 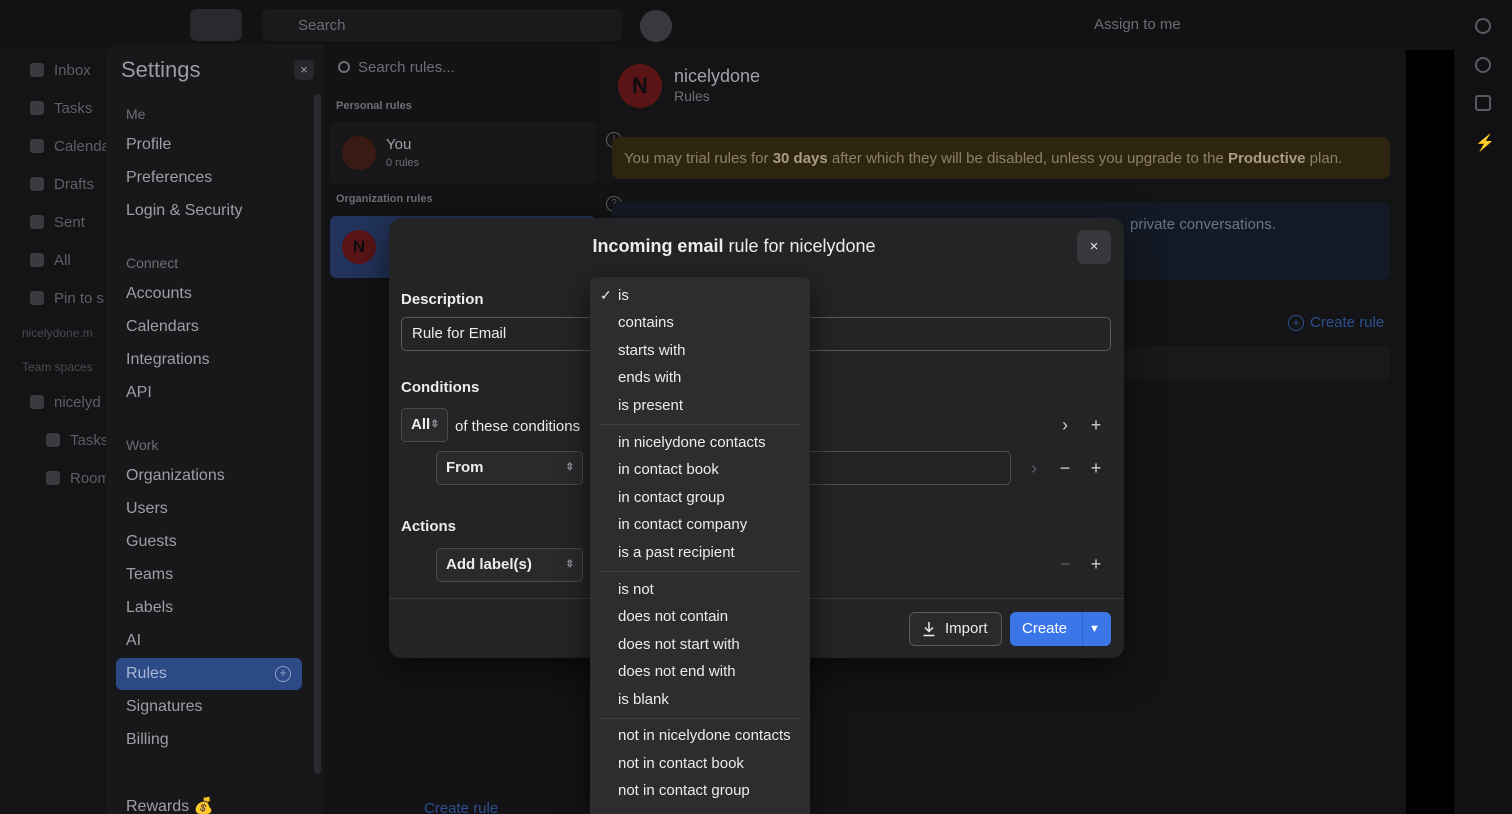 What do you see at coordinates (146, 673) in the screenshot?
I see `settings-item-rules-label: Rules` at bounding box center [146, 673].